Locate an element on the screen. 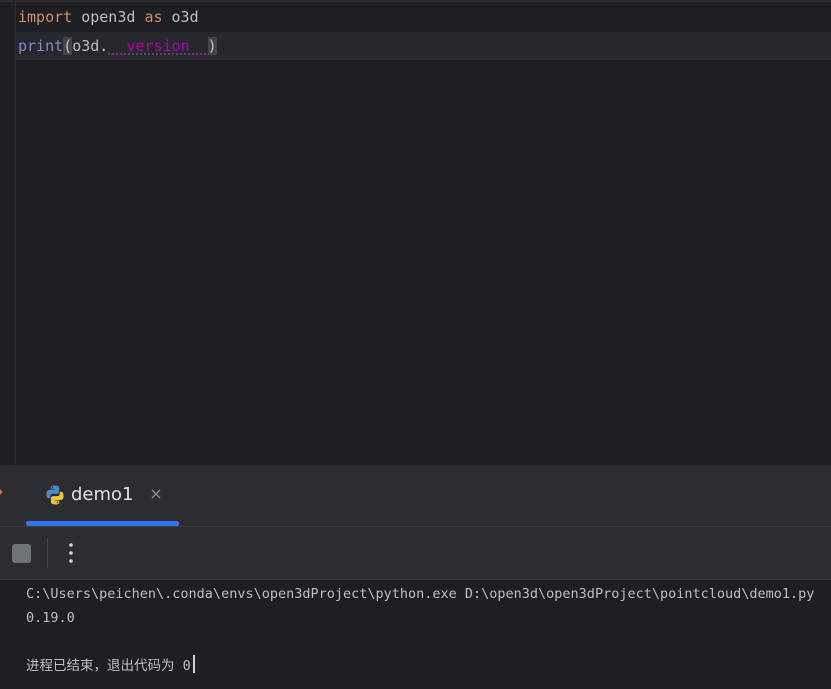 The width and height of the screenshot is (831, 689). run-tab-demo1: demo1 × is located at coordinates (102, 495).